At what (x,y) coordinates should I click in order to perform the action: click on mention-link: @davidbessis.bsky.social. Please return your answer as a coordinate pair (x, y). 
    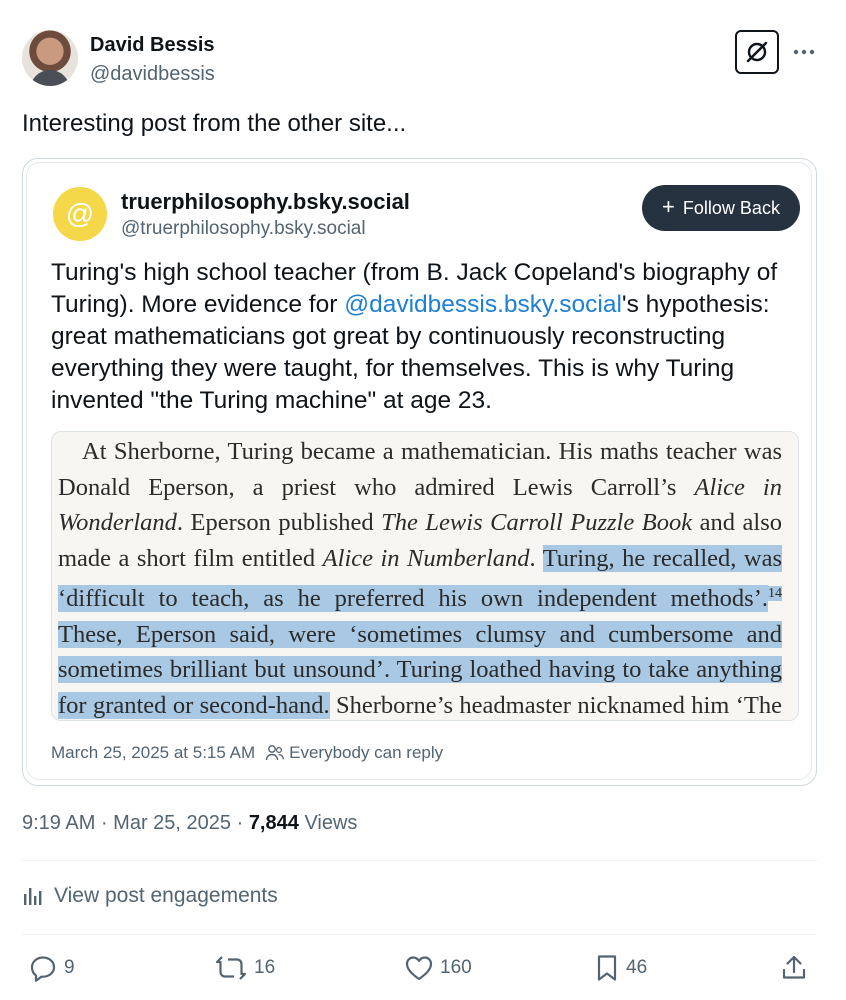
    Looking at the image, I should click on (483, 304).